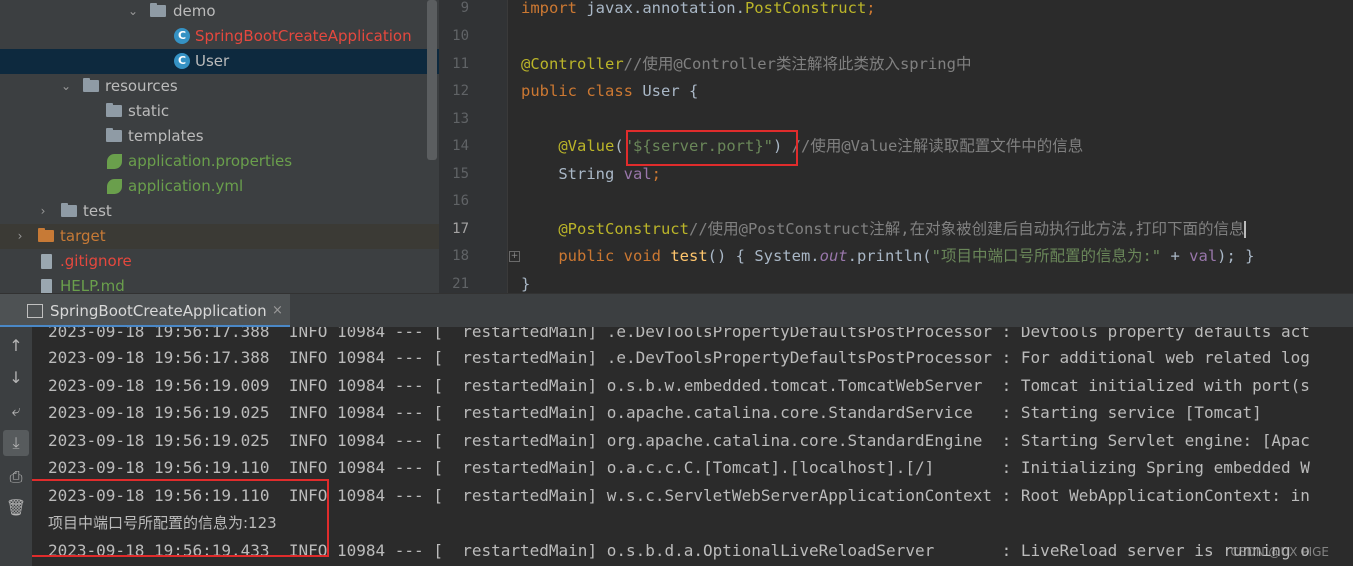 The width and height of the screenshot is (1353, 566). Describe the element at coordinates (16, 346) in the screenshot. I see `arrow-up-icon: ↑` at that location.